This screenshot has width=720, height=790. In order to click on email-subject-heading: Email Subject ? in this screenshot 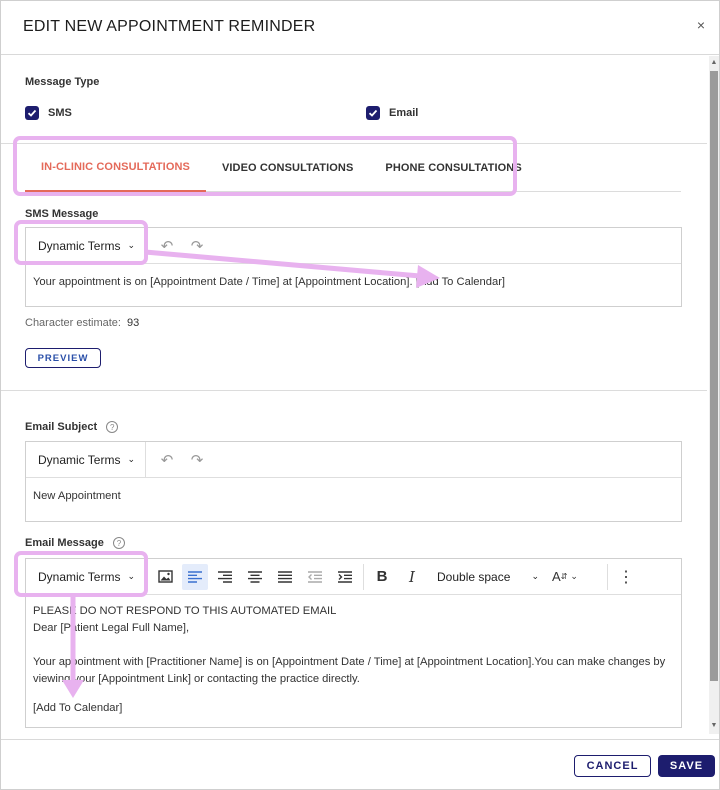, I will do `click(72, 427)`.